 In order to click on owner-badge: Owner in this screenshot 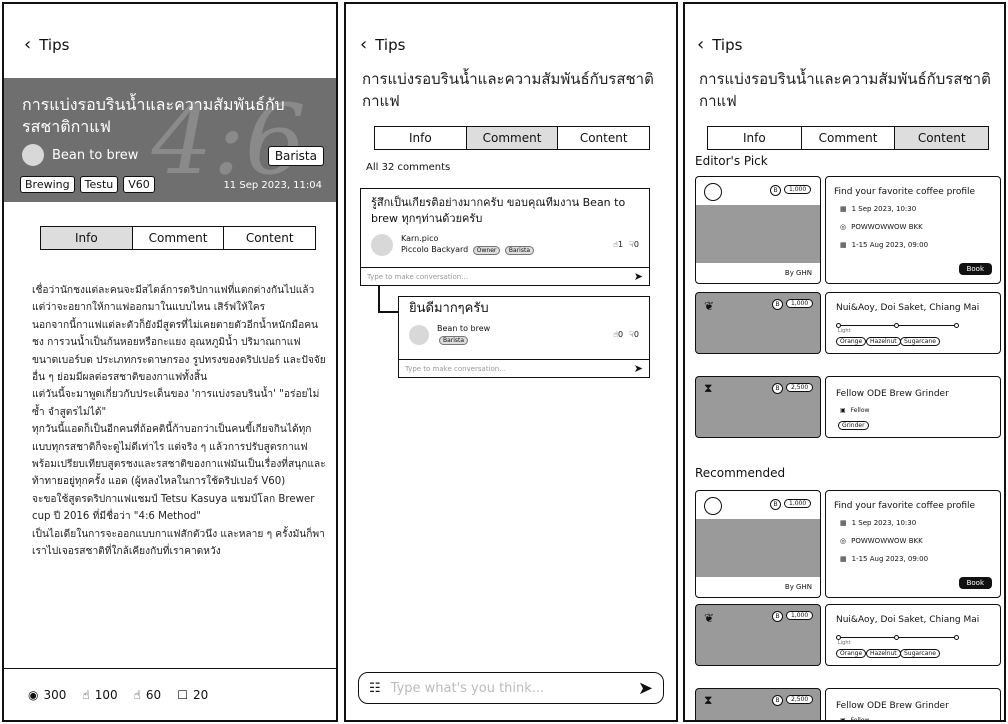, I will do `click(486, 250)`.